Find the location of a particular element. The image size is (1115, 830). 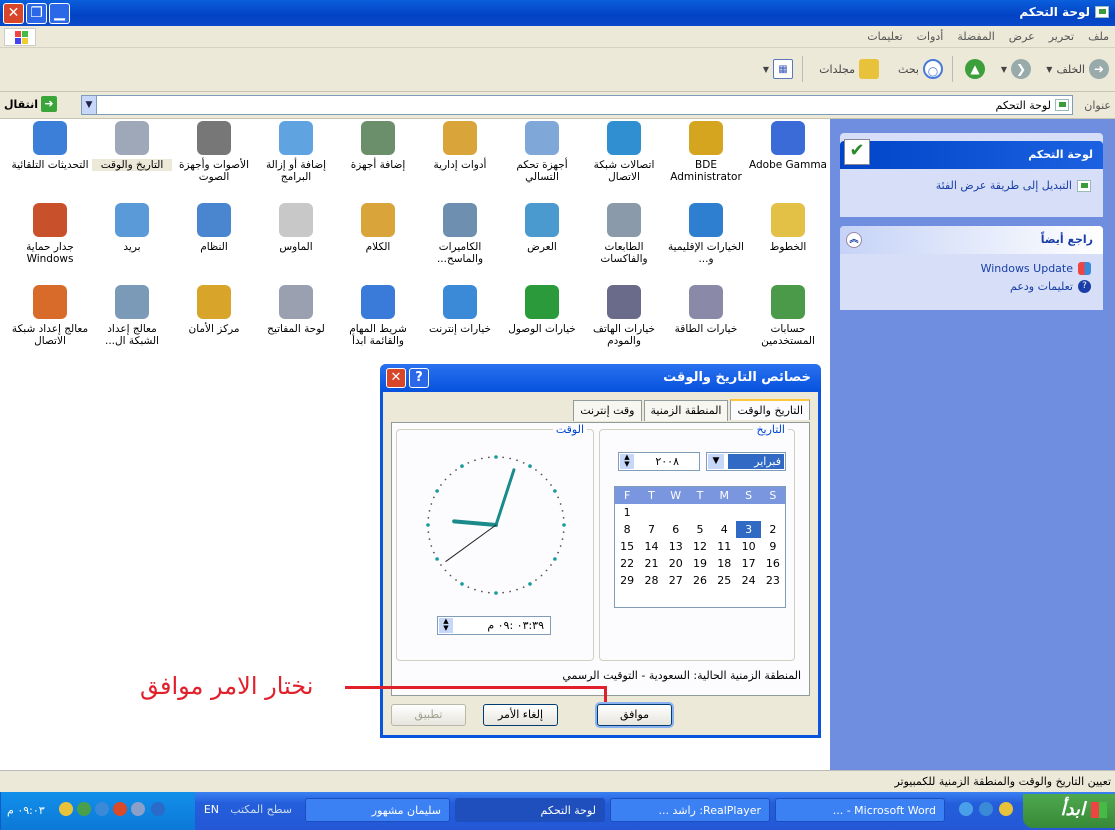

calendar-day: 7 is located at coordinates (651, 529).